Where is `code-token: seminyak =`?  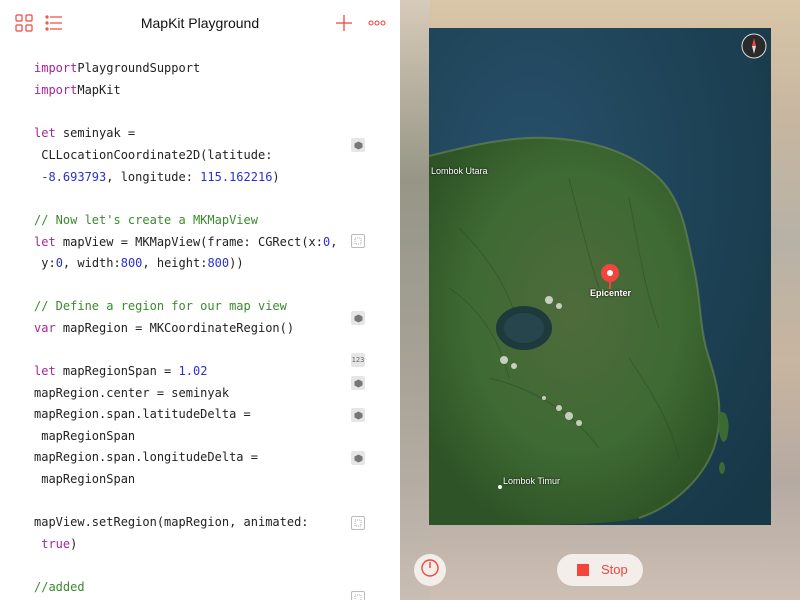 code-token: seminyak = is located at coordinates (95, 133).